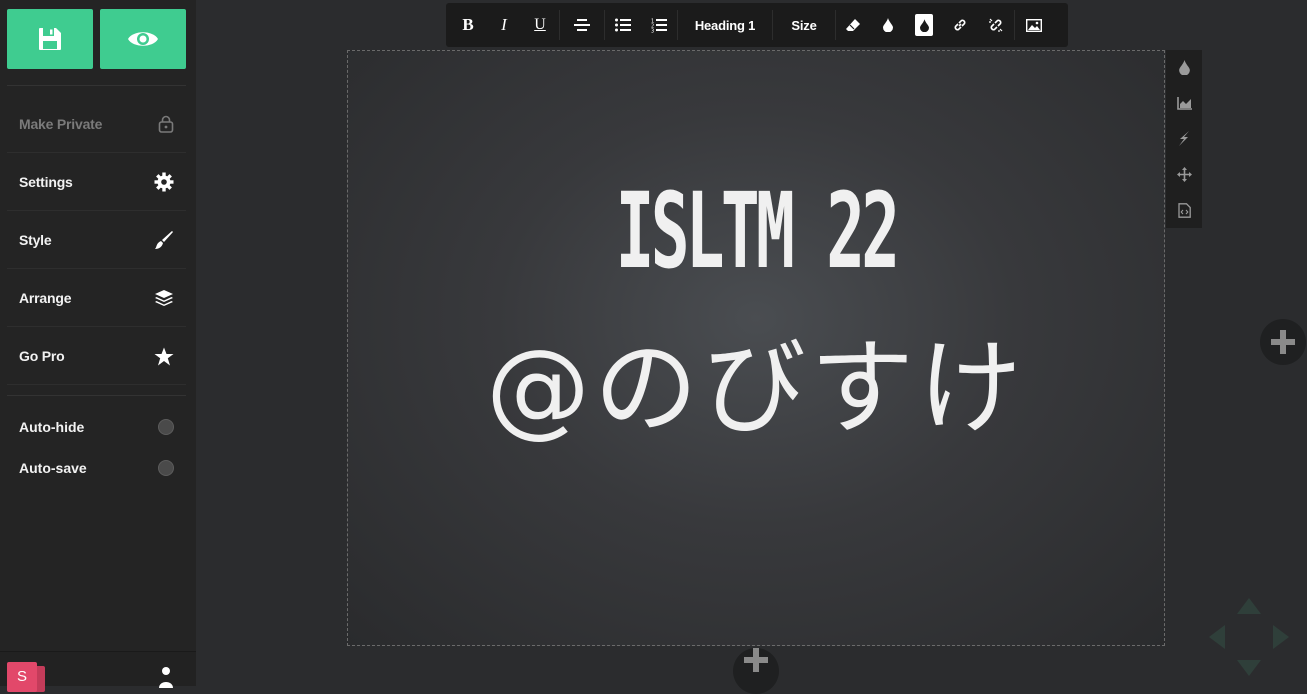  I want to click on align-center-button, so click(582, 25).